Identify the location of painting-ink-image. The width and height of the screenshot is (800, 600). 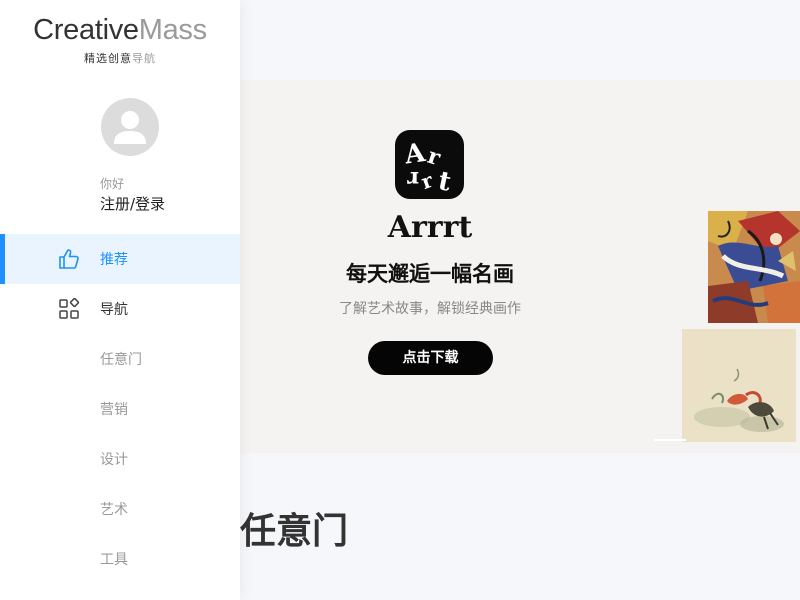
(739, 385).